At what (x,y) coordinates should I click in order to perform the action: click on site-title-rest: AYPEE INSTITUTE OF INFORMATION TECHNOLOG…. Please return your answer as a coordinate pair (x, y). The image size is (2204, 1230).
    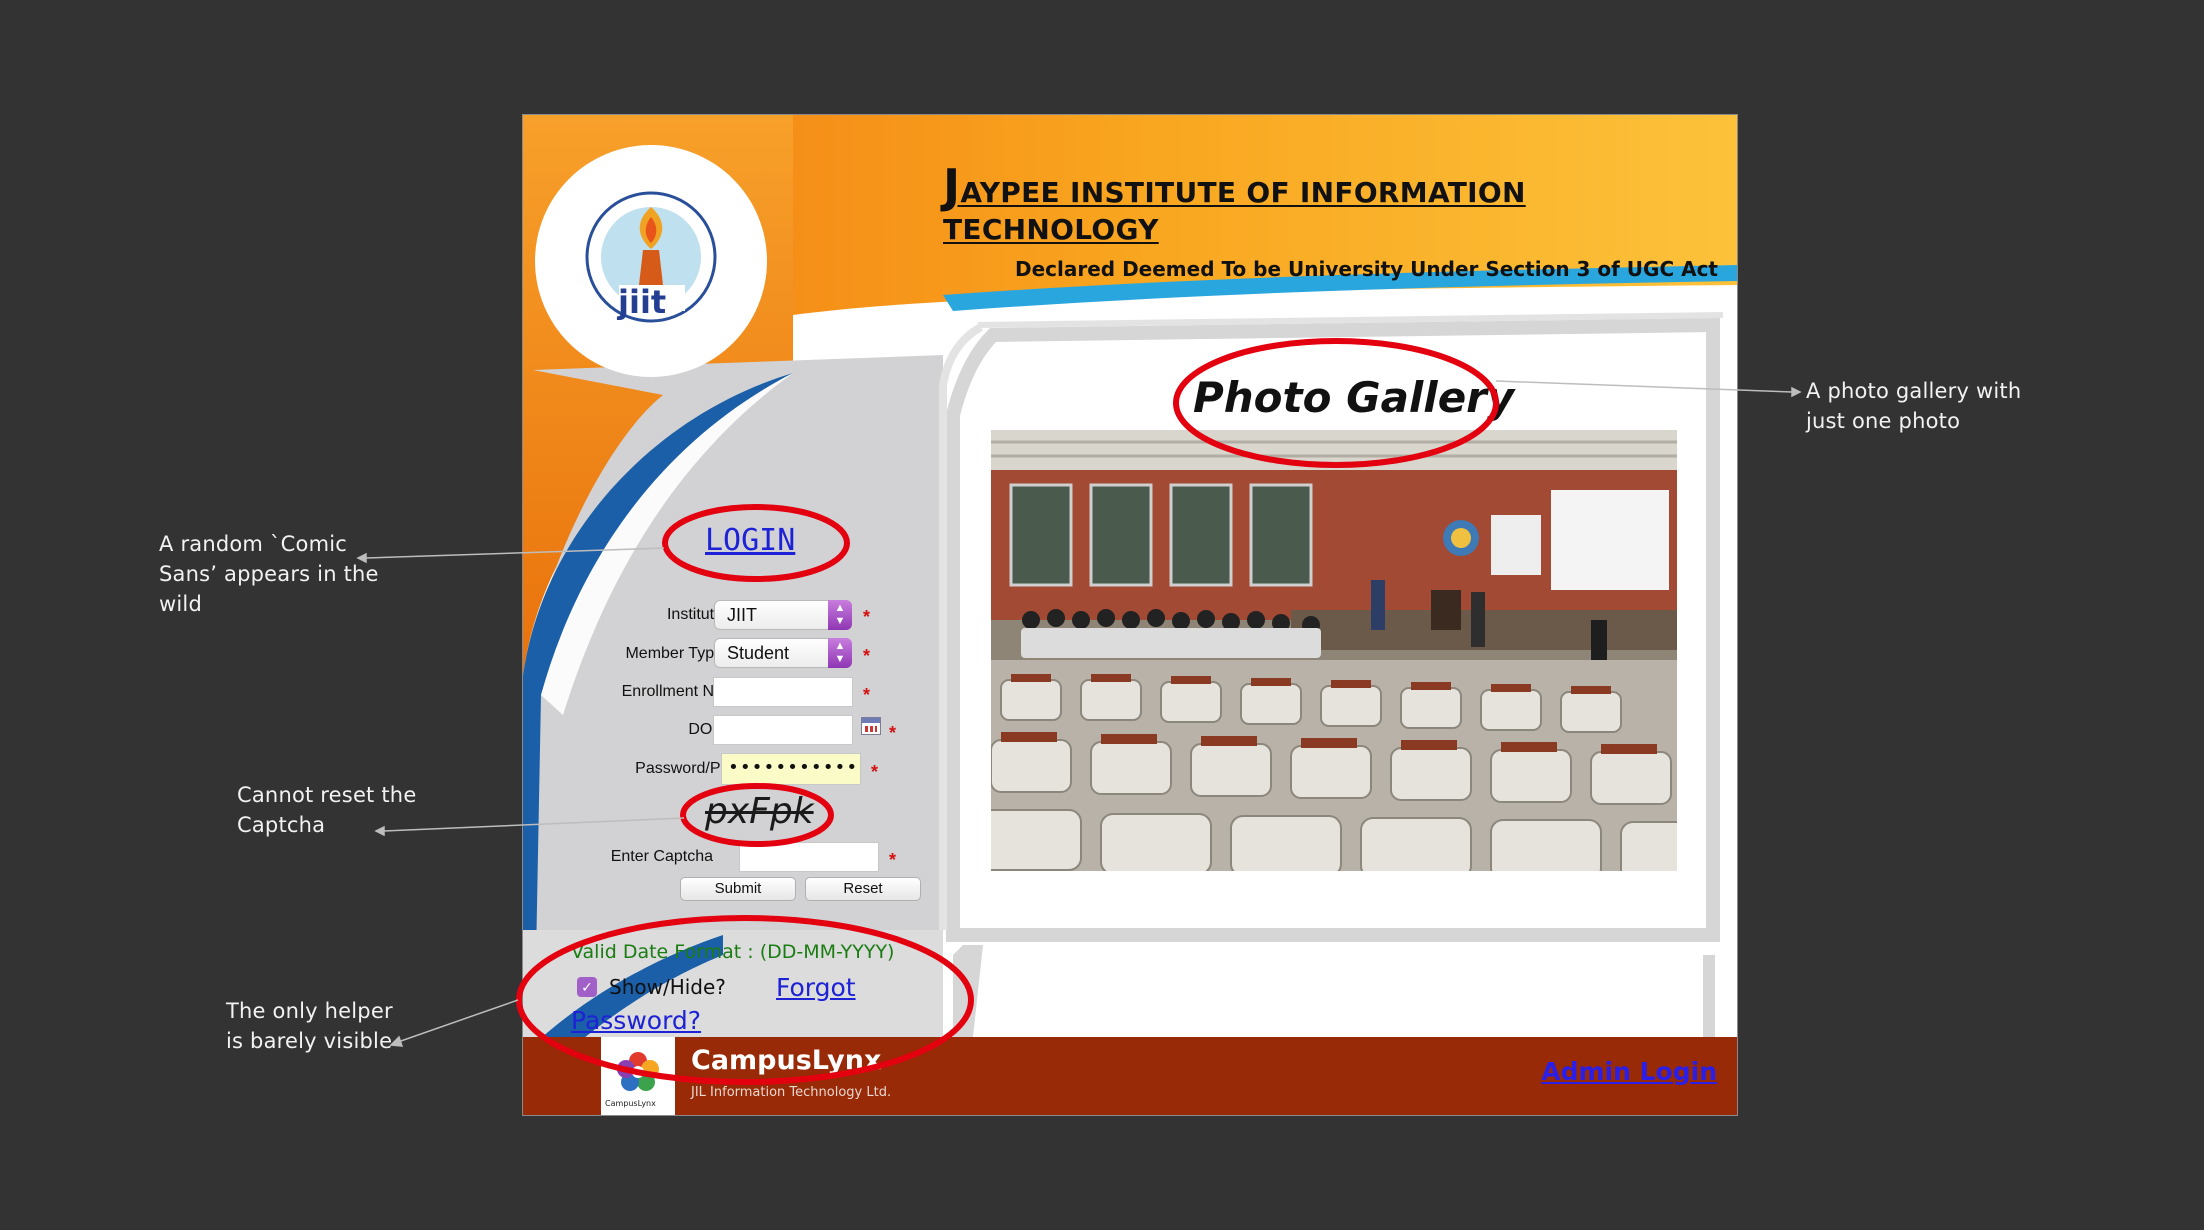
    Looking at the image, I should click on (1234, 211).